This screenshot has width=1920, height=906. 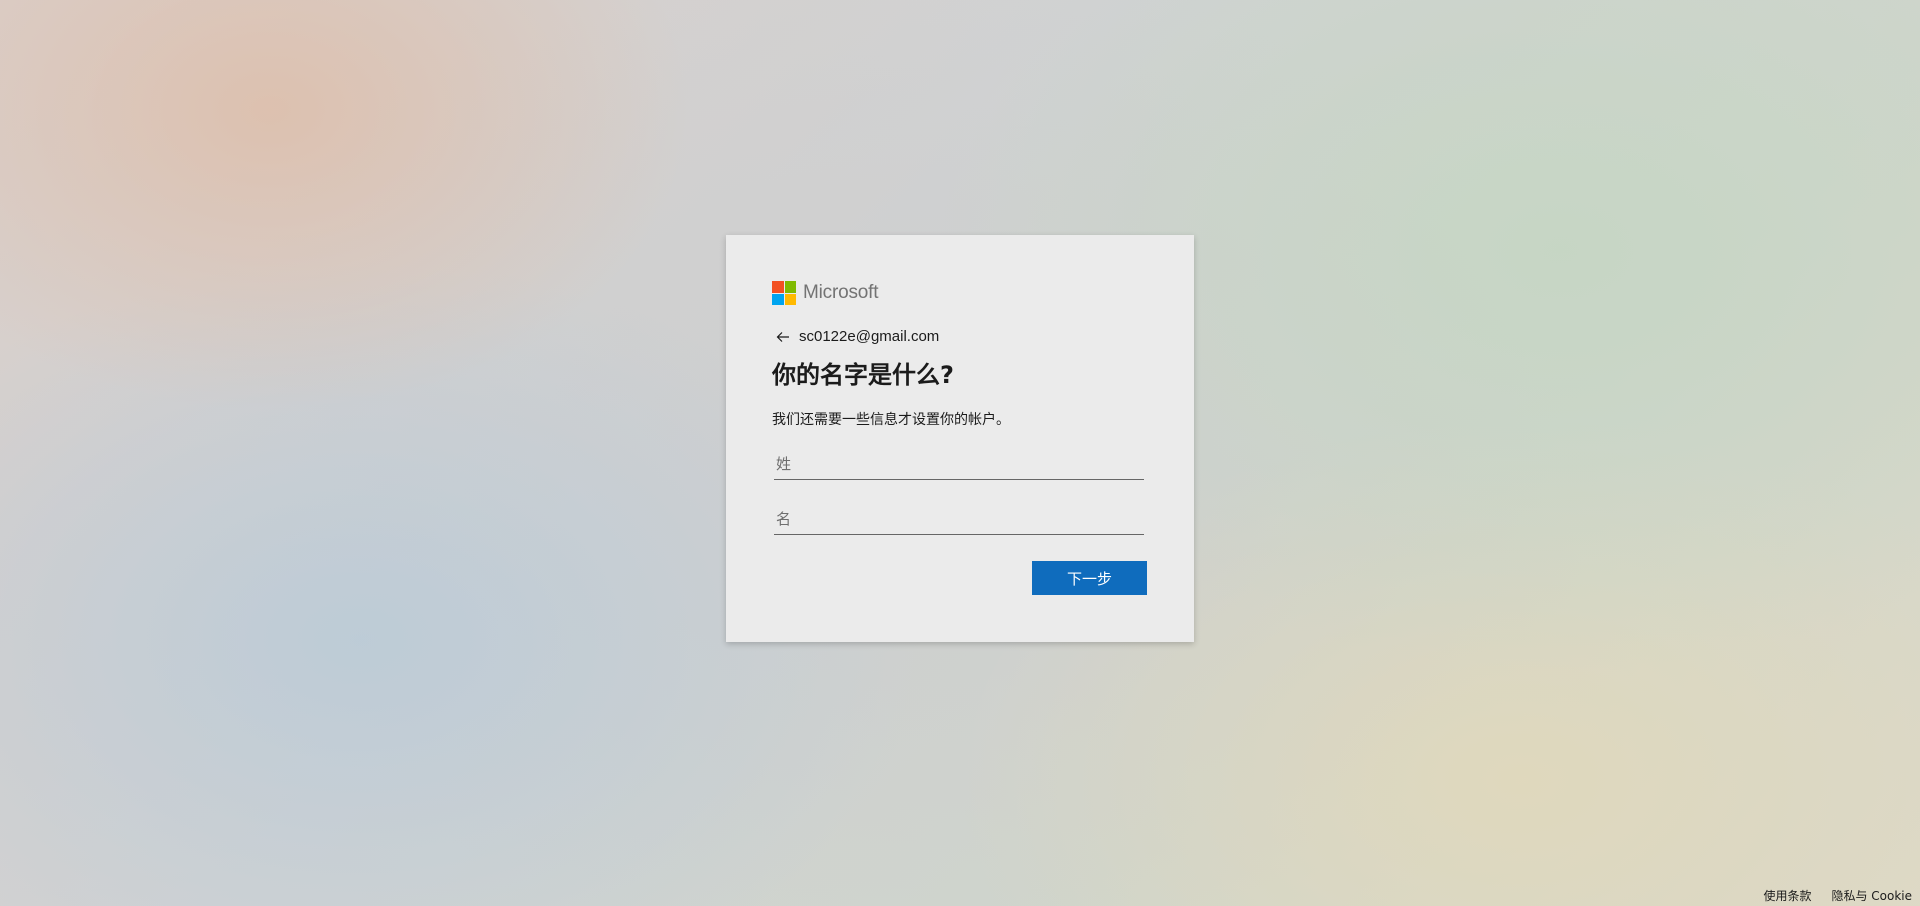 I want to click on page-description: 我们还需要一些信息才设置你的帐户。, so click(x=891, y=420).